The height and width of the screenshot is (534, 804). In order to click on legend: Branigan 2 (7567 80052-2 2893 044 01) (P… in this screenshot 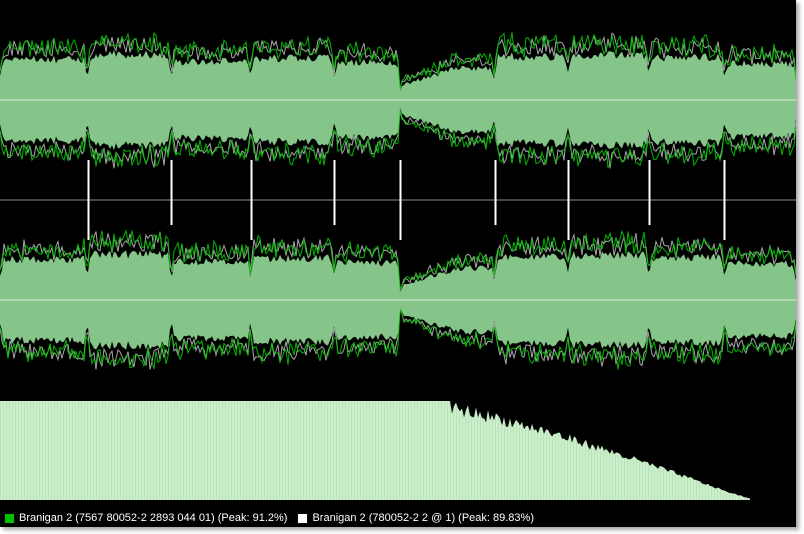, I will do `click(274, 518)`.